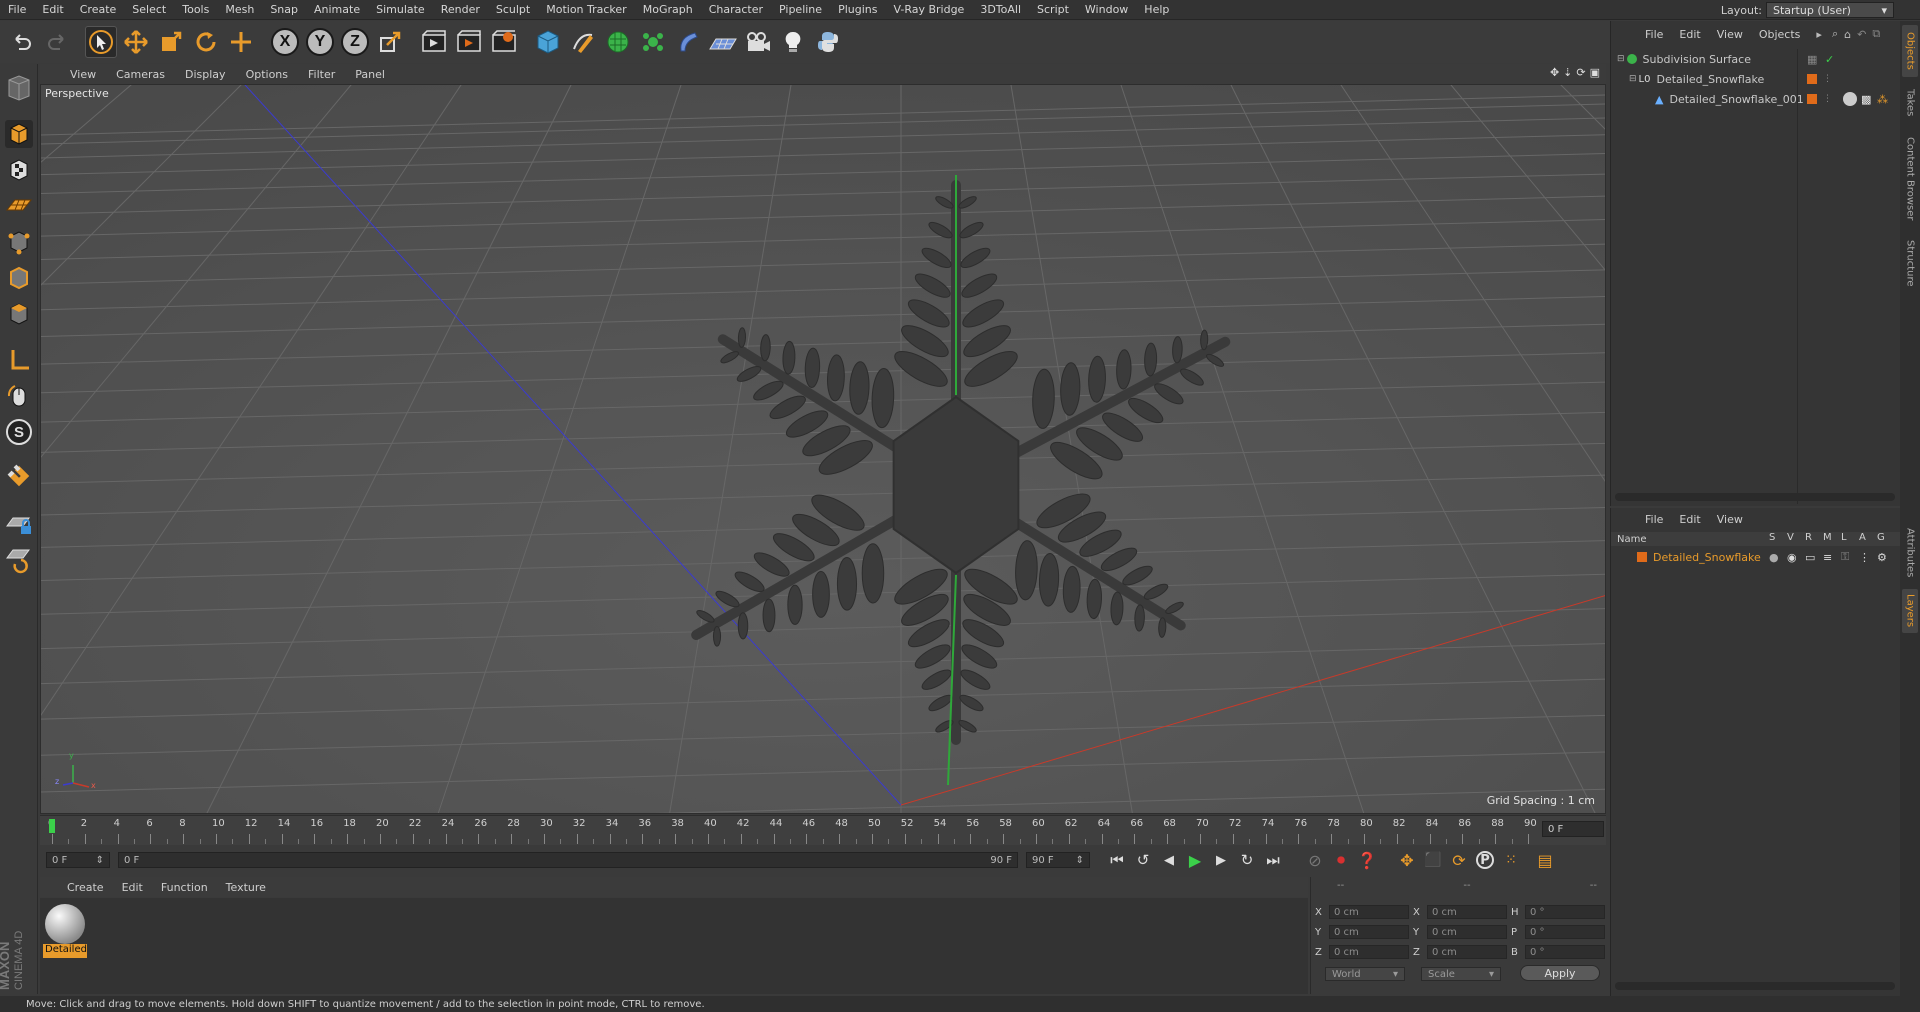  I want to click on scale-tool-button, so click(171, 42).